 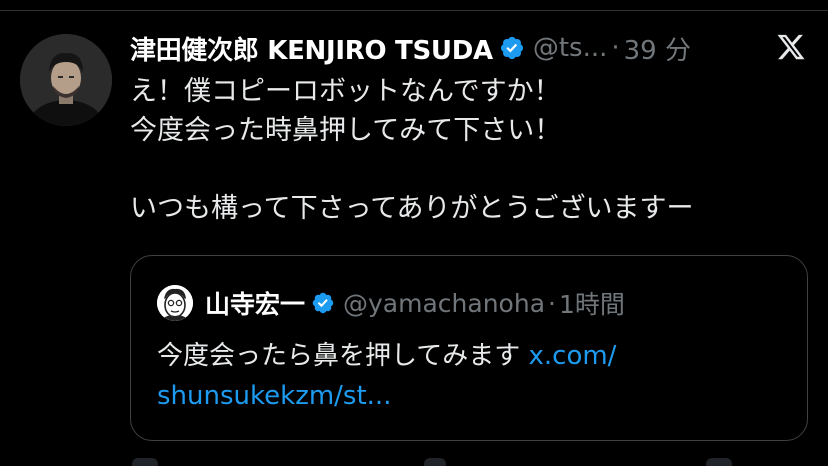 I want to click on share-icon, so click(x=719, y=462).